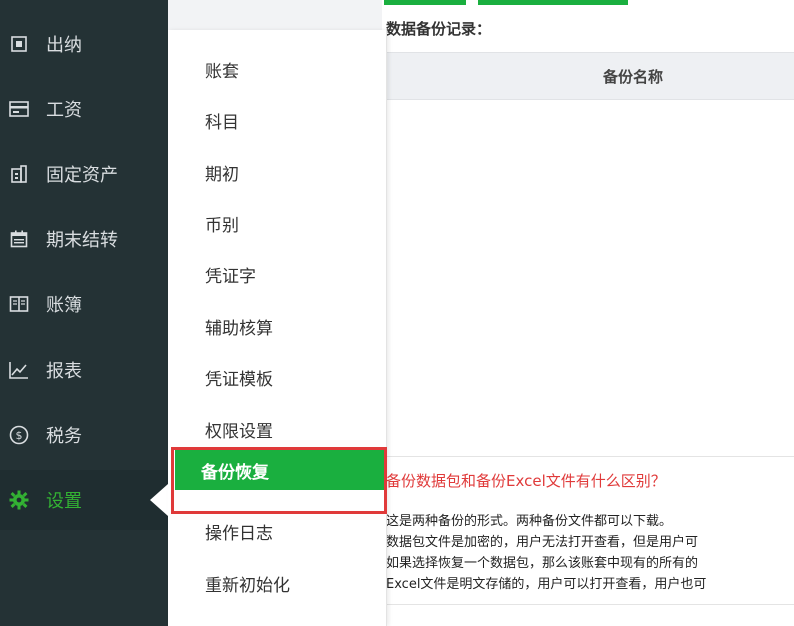 This screenshot has height=626, width=794. Describe the element at coordinates (542, 542) in the screenshot. I see `faq-answer-line: 数据包文件是加密的，用户无法打开查看，但是用户可` at that location.